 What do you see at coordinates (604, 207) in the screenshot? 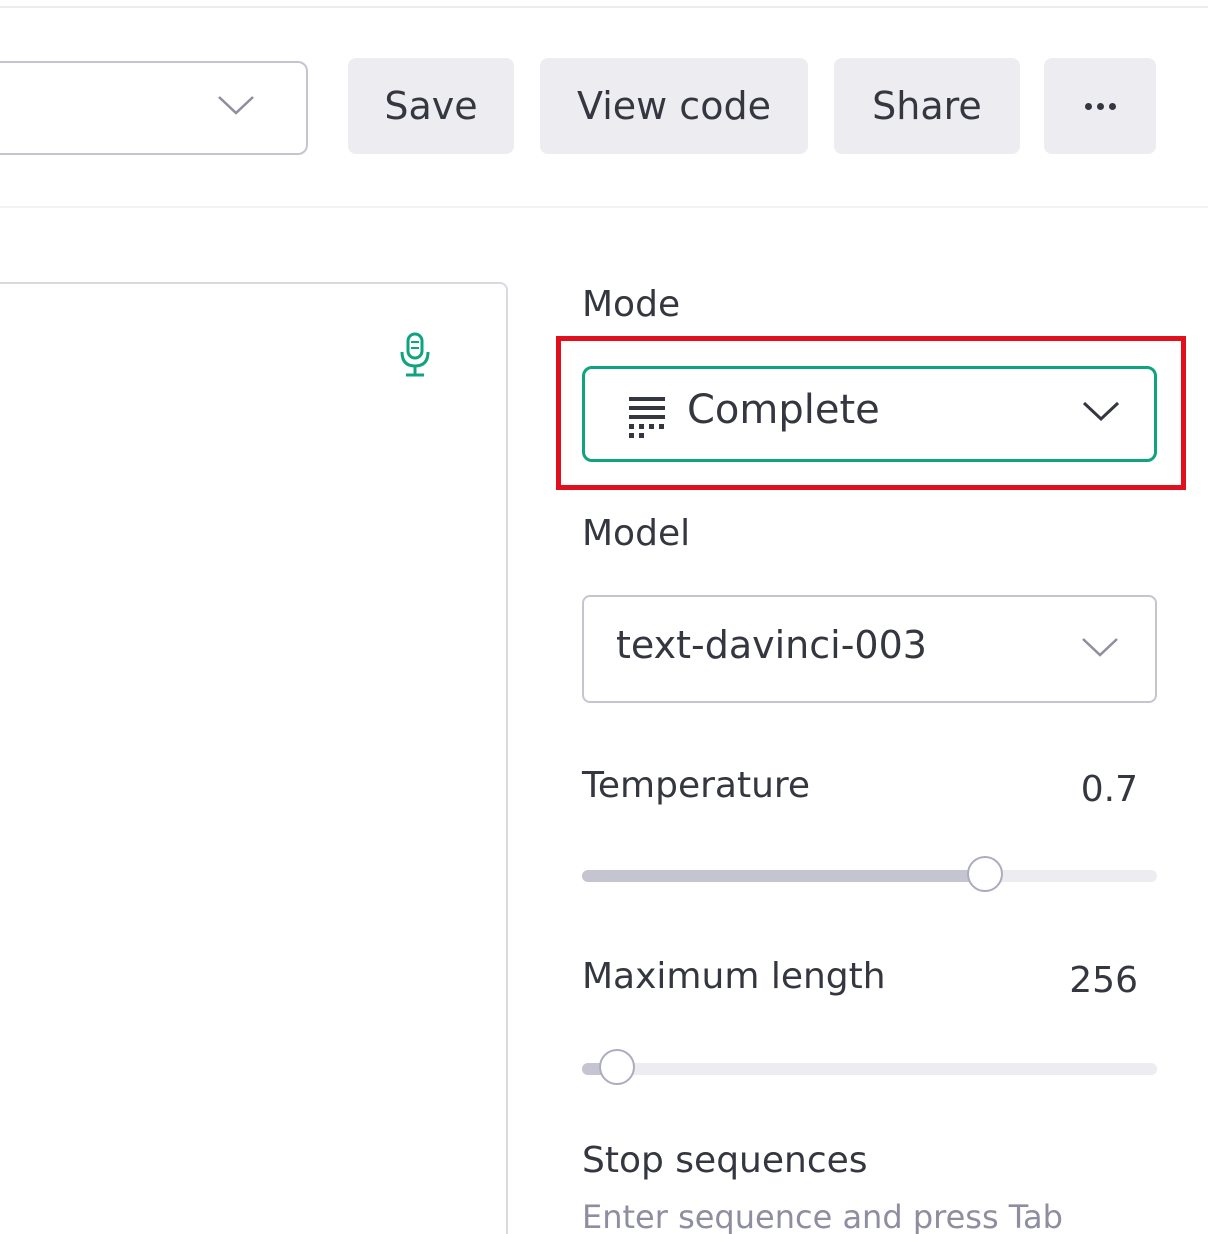
I see `header-divider` at bounding box center [604, 207].